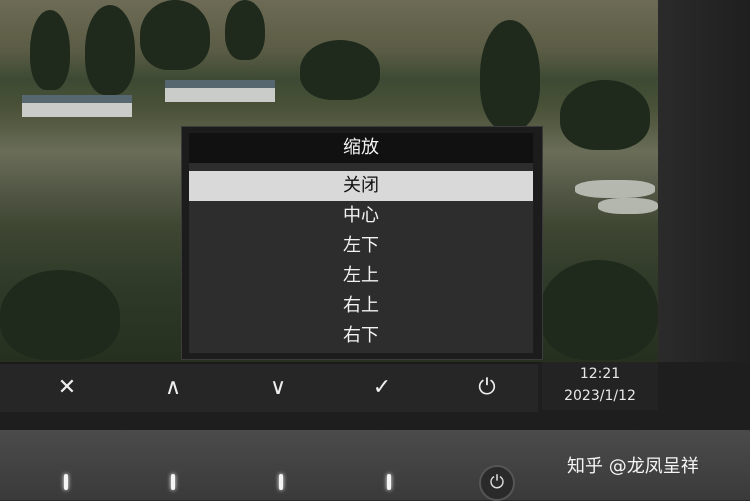 This screenshot has height=501, width=750. I want to click on down-icon: ∨, so click(278, 388).